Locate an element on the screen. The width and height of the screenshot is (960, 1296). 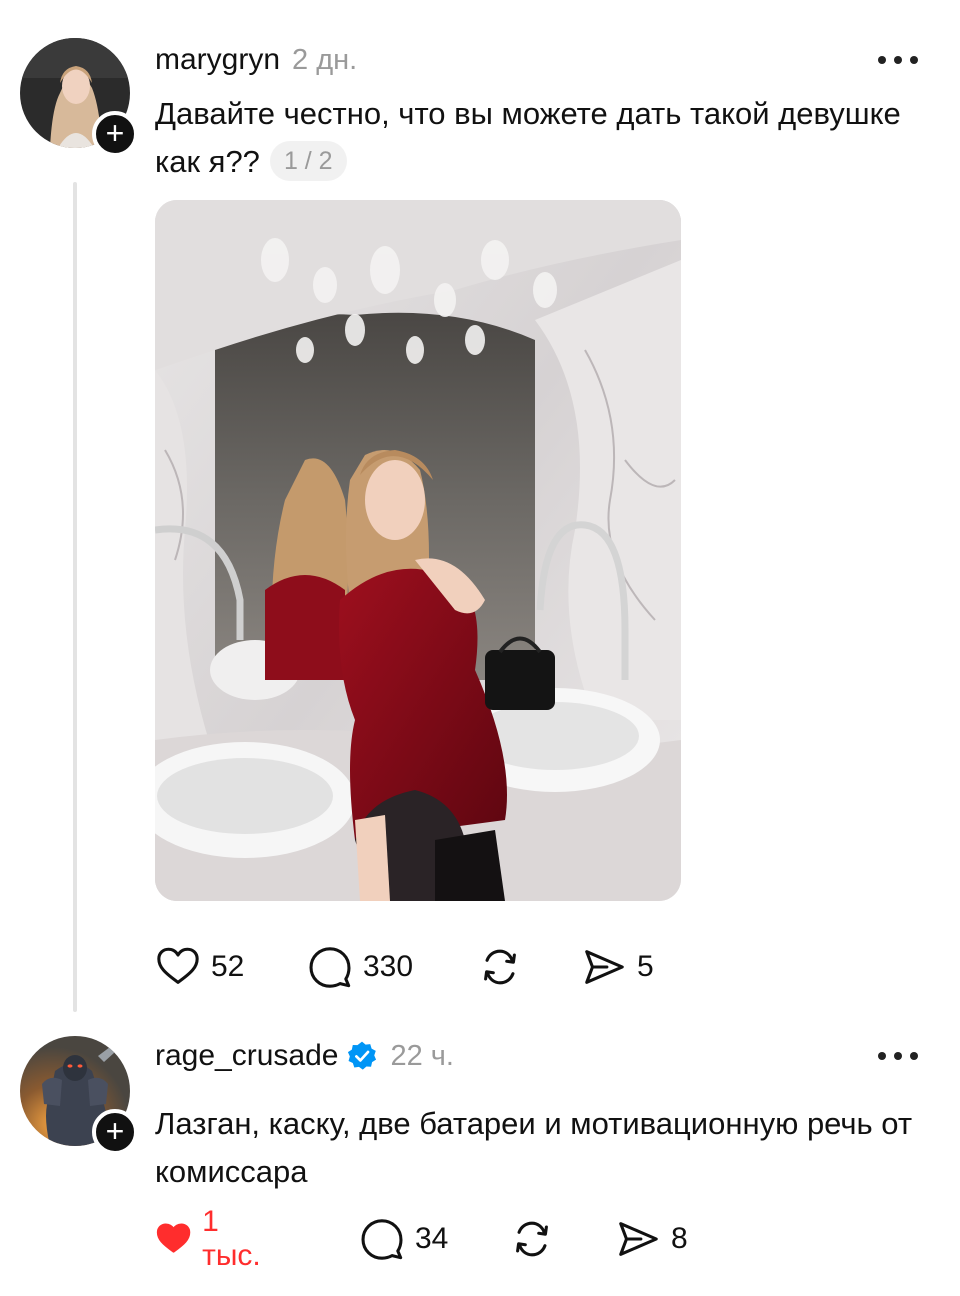
post-header: marygryn 2 дн. is located at coordinates (256, 60).